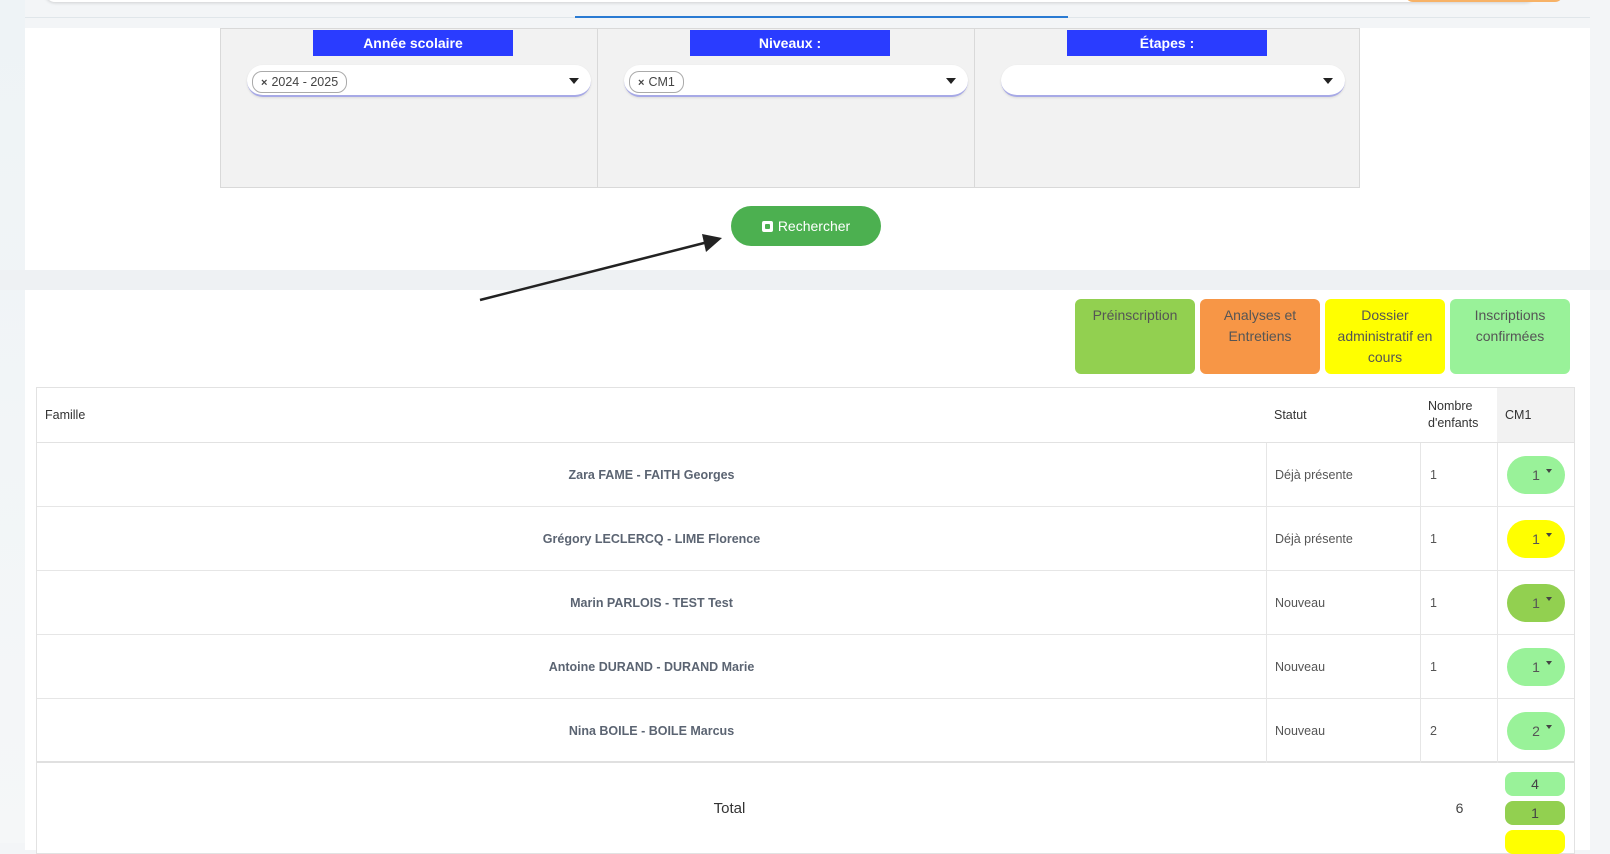 The width and height of the screenshot is (1610, 854). I want to click on table-row: Marin PARLOIS - TEST Test Nouveau 1 1, so click(805, 603).